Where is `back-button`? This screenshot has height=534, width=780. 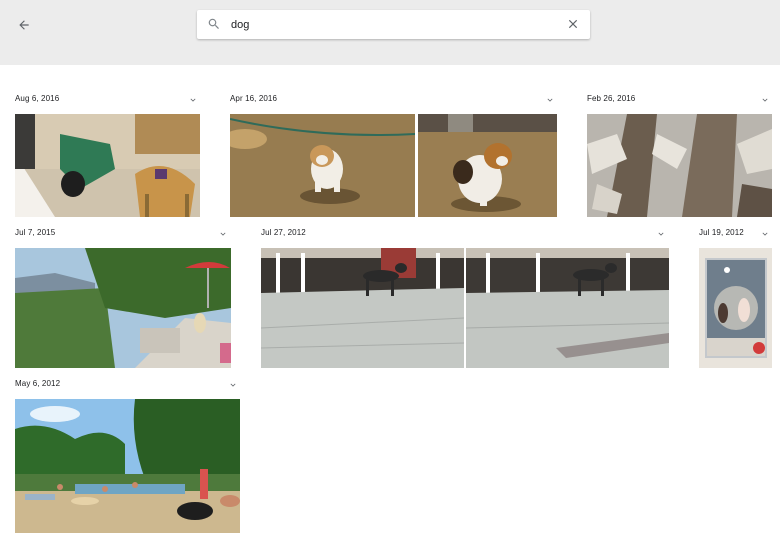
back-button is located at coordinates (24, 25).